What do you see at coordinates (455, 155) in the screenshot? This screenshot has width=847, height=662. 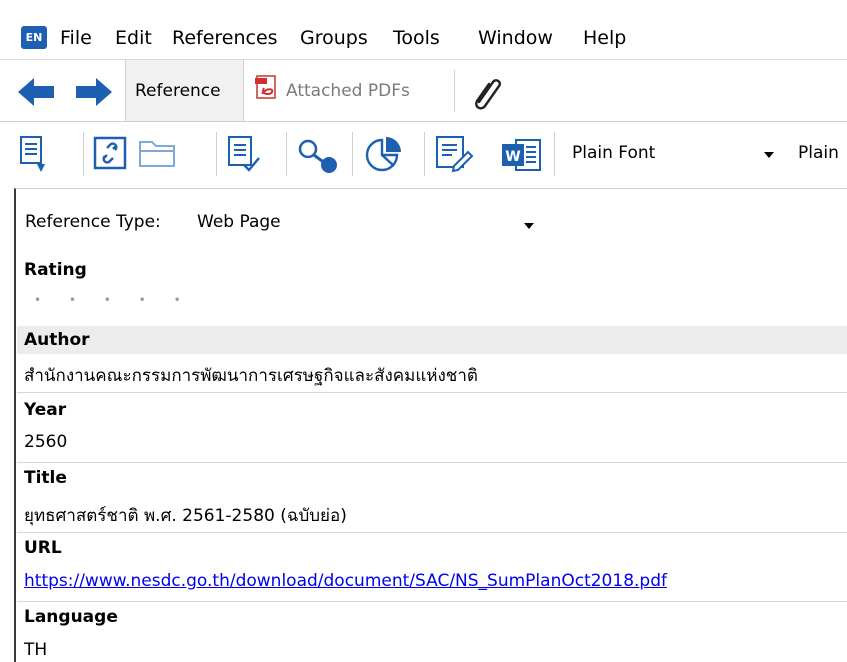 I see `edit-reference-icon` at bounding box center [455, 155].